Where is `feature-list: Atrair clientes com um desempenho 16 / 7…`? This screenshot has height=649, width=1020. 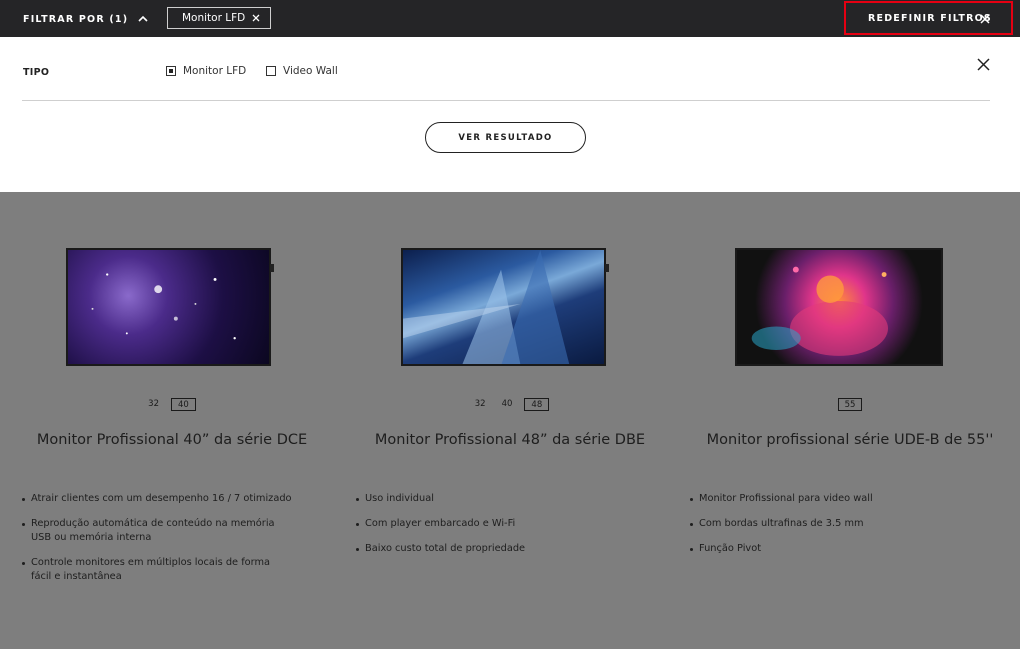
feature-list: Atrair clientes com um desempenho 16 / 7… is located at coordinates (157, 543).